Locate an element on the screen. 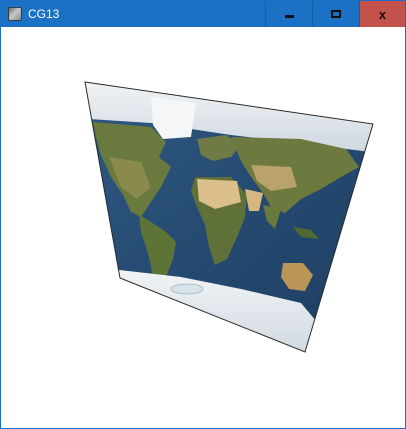  window-title: CG13 is located at coordinates (44, 14).